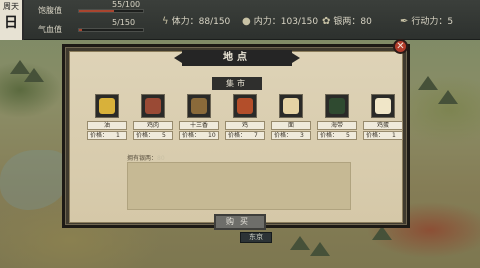 This screenshot has width=480, height=268. I want to click on item-name: 鸡蛋, so click(383, 125).